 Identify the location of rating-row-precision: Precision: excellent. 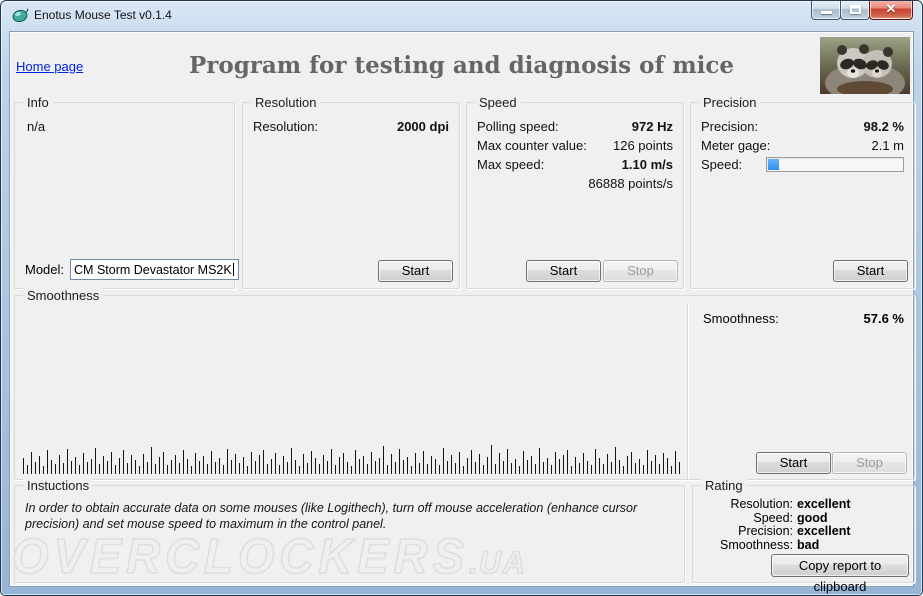
(794, 531).